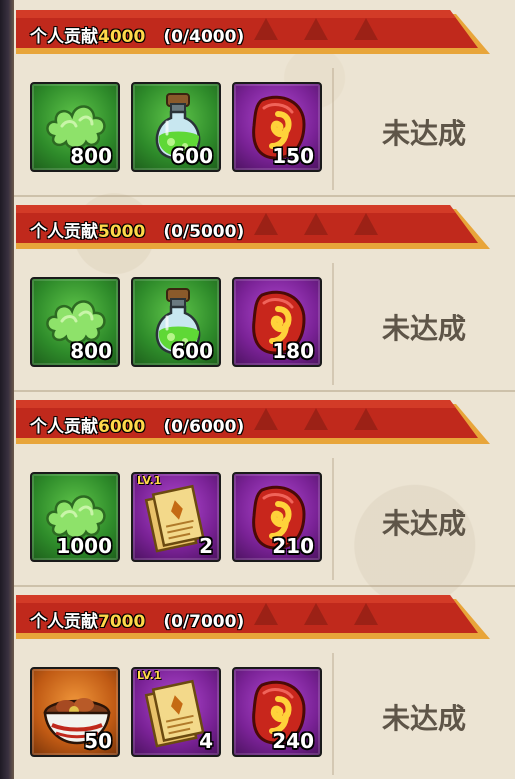 Image resolution: width=515 pixels, height=779 pixels. Describe the element at coordinates (204, 427) in the screenshot. I see `tier-progress: (0/6000)` at that location.